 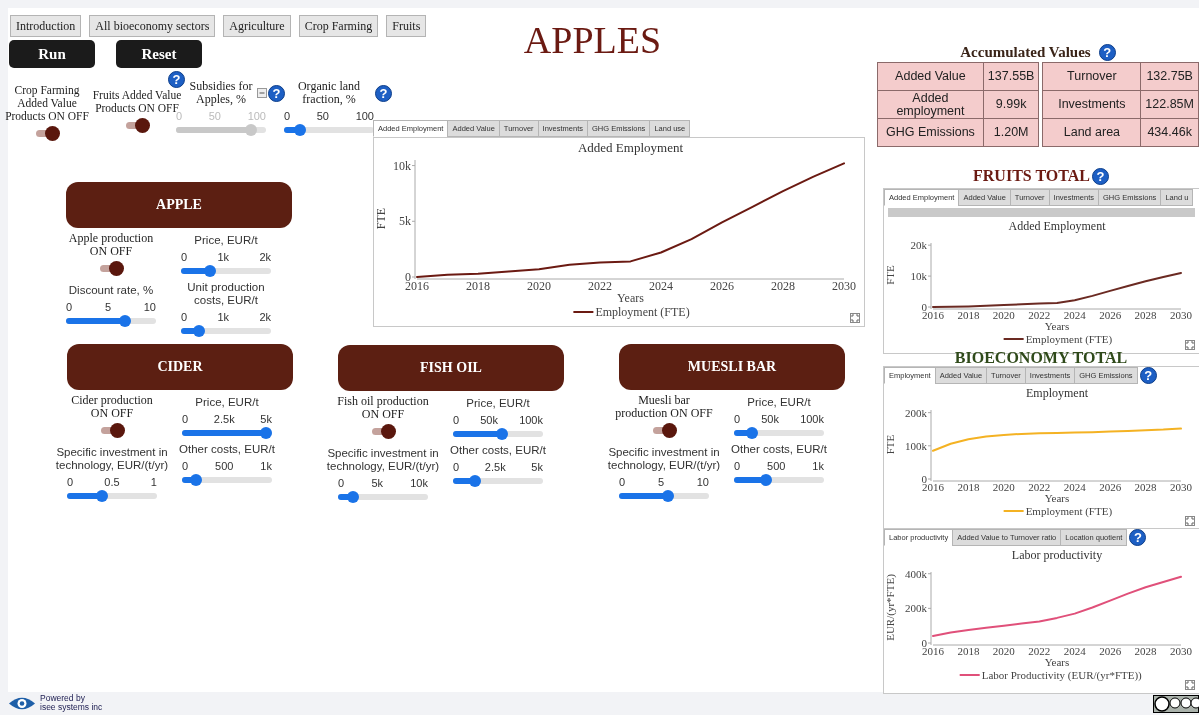 I want to click on axis-tick-label: 2030, so click(x=844, y=286).